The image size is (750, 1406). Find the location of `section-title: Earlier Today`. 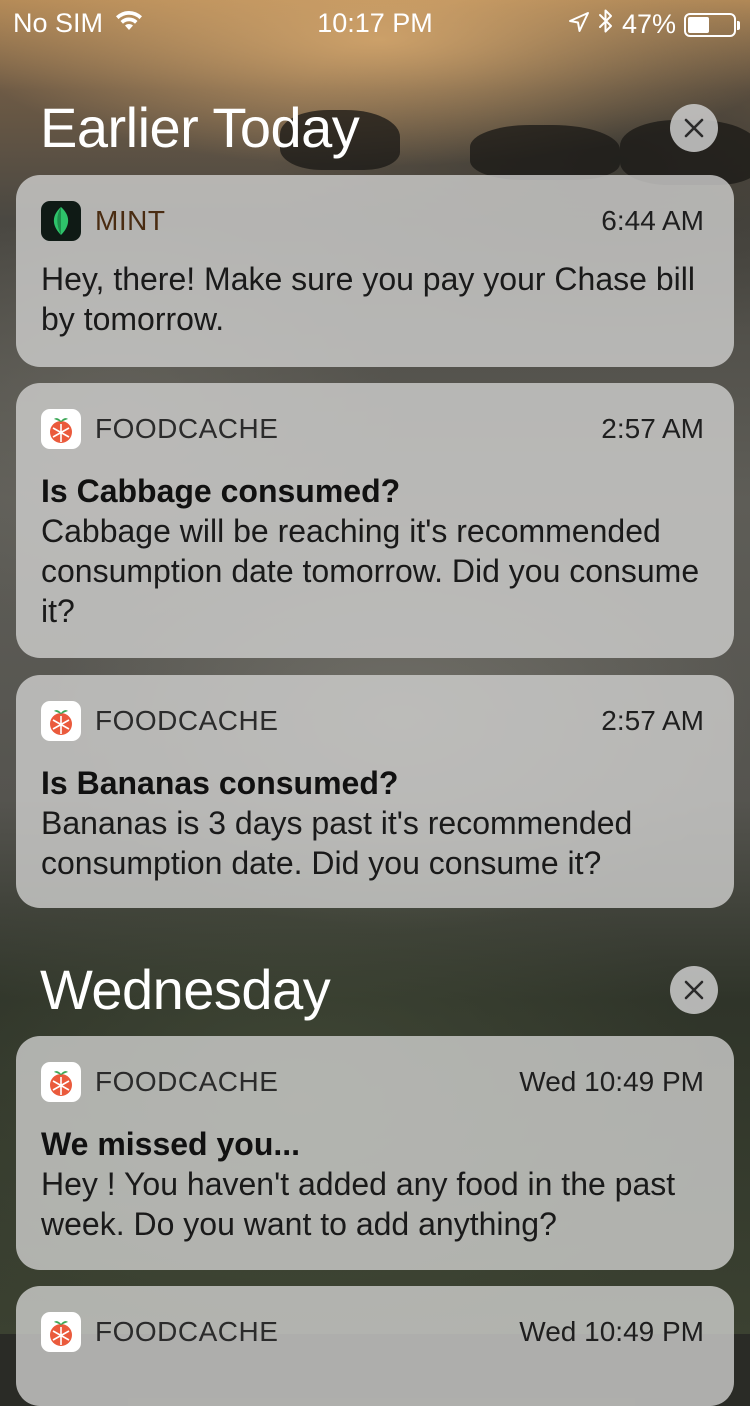

section-title: Earlier Today is located at coordinates (200, 127).